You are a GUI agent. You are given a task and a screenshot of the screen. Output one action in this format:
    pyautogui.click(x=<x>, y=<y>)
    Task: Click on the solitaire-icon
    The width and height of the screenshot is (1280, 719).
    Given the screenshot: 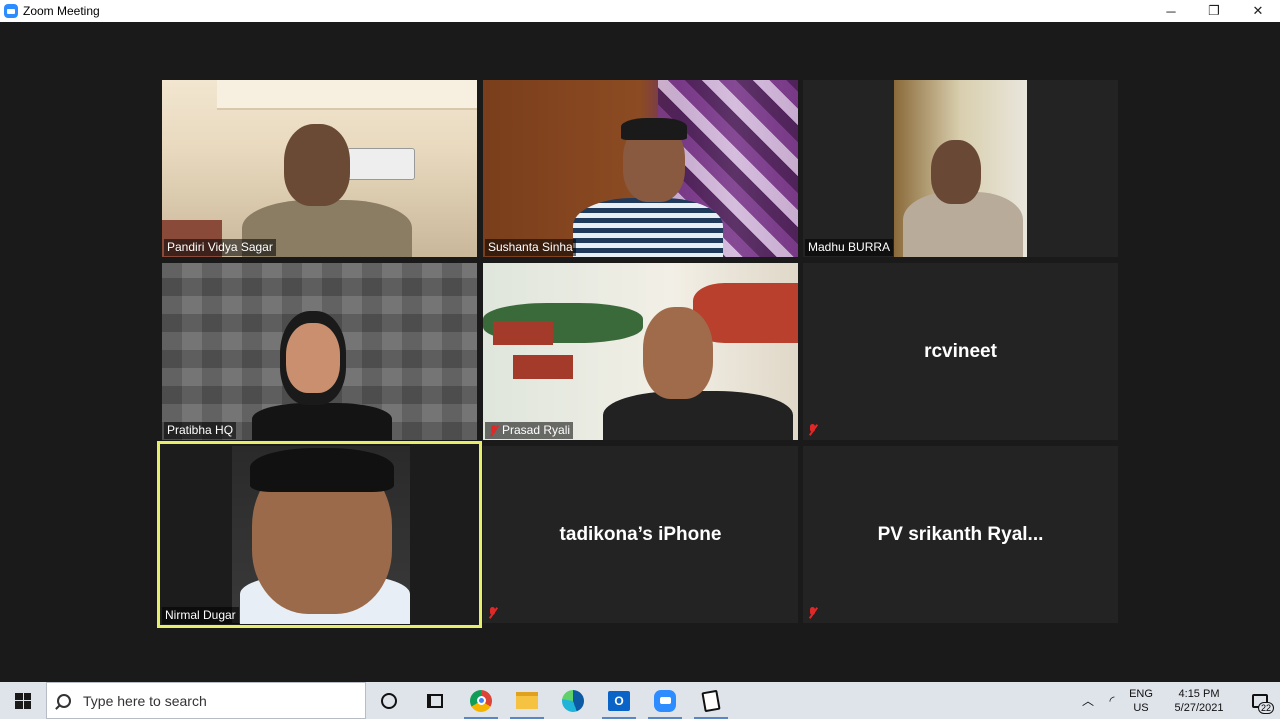 What is the action you would take?
    pyautogui.click(x=711, y=700)
    